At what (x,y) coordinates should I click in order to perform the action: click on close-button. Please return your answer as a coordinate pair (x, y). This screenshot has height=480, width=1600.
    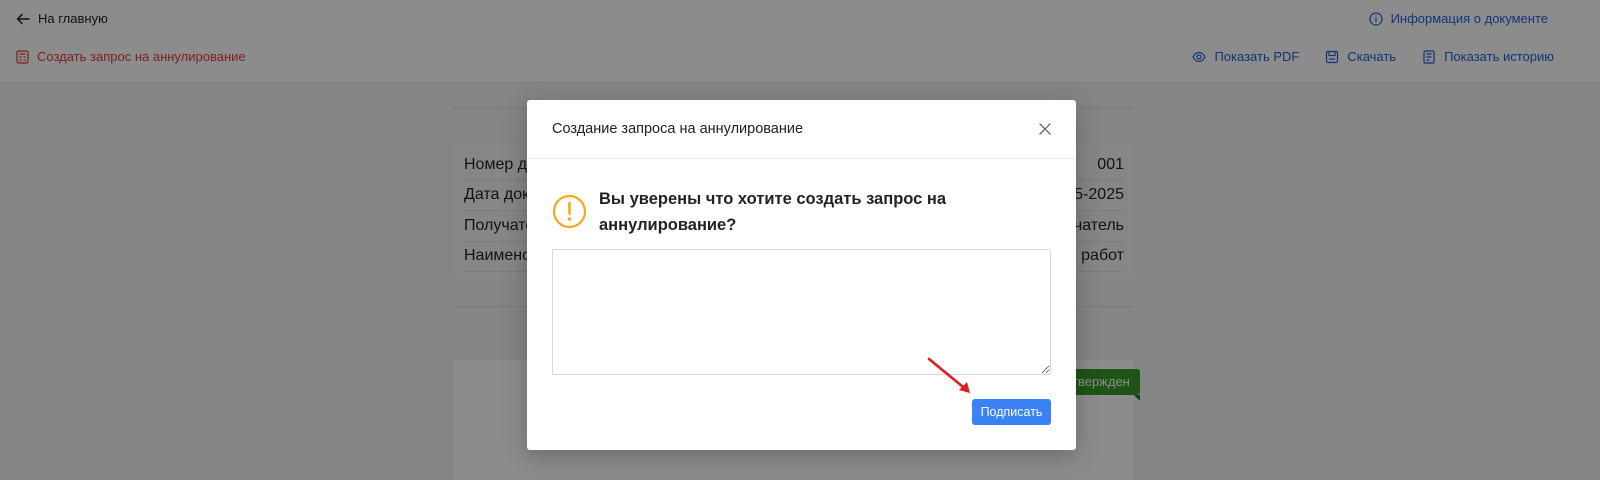
    Looking at the image, I should click on (1045, 129).